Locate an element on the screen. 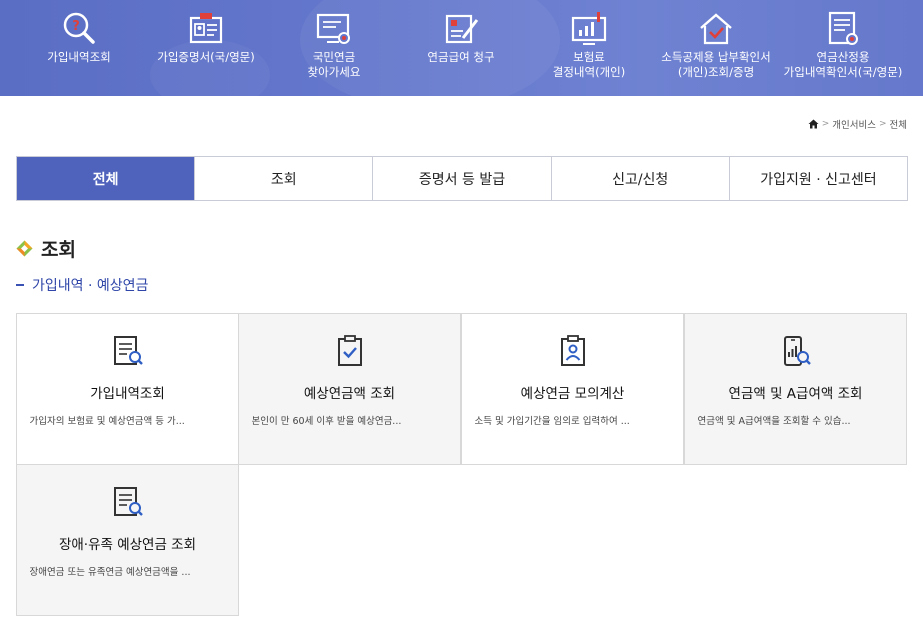  quick-menu-item-pension-calc-certificate: 연금산정용 가입내역확인서(국/영문) is located at coordinates (843, 50).